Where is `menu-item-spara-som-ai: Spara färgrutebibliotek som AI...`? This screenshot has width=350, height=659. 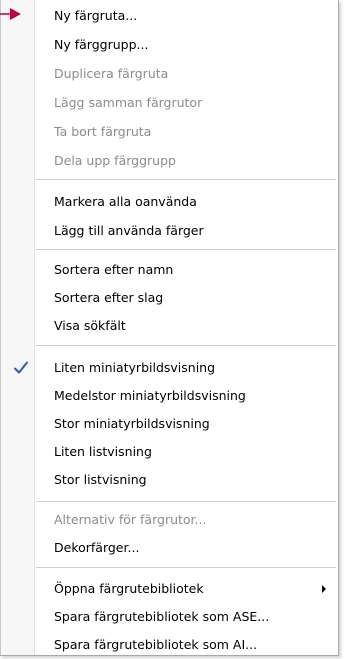
menu-item-spara-som-ai: Spara färgrutebibliotek som AI... is located at coordinates (191, 645).